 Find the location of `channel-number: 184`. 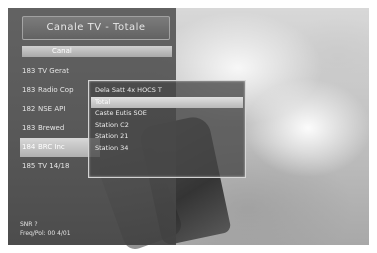

channel-number: 184 is located at coordinates (29, 147).